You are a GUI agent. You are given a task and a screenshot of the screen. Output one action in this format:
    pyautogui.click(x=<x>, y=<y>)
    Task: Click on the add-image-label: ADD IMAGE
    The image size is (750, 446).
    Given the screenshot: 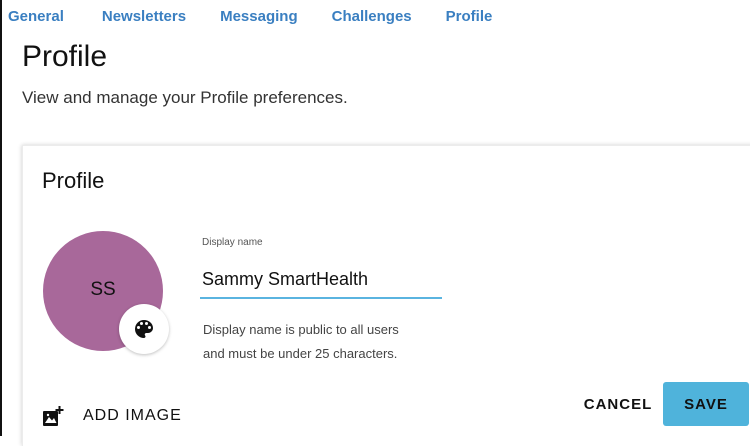 What is the action you would take?
    pyautogui.click(x=132, y=415)
    